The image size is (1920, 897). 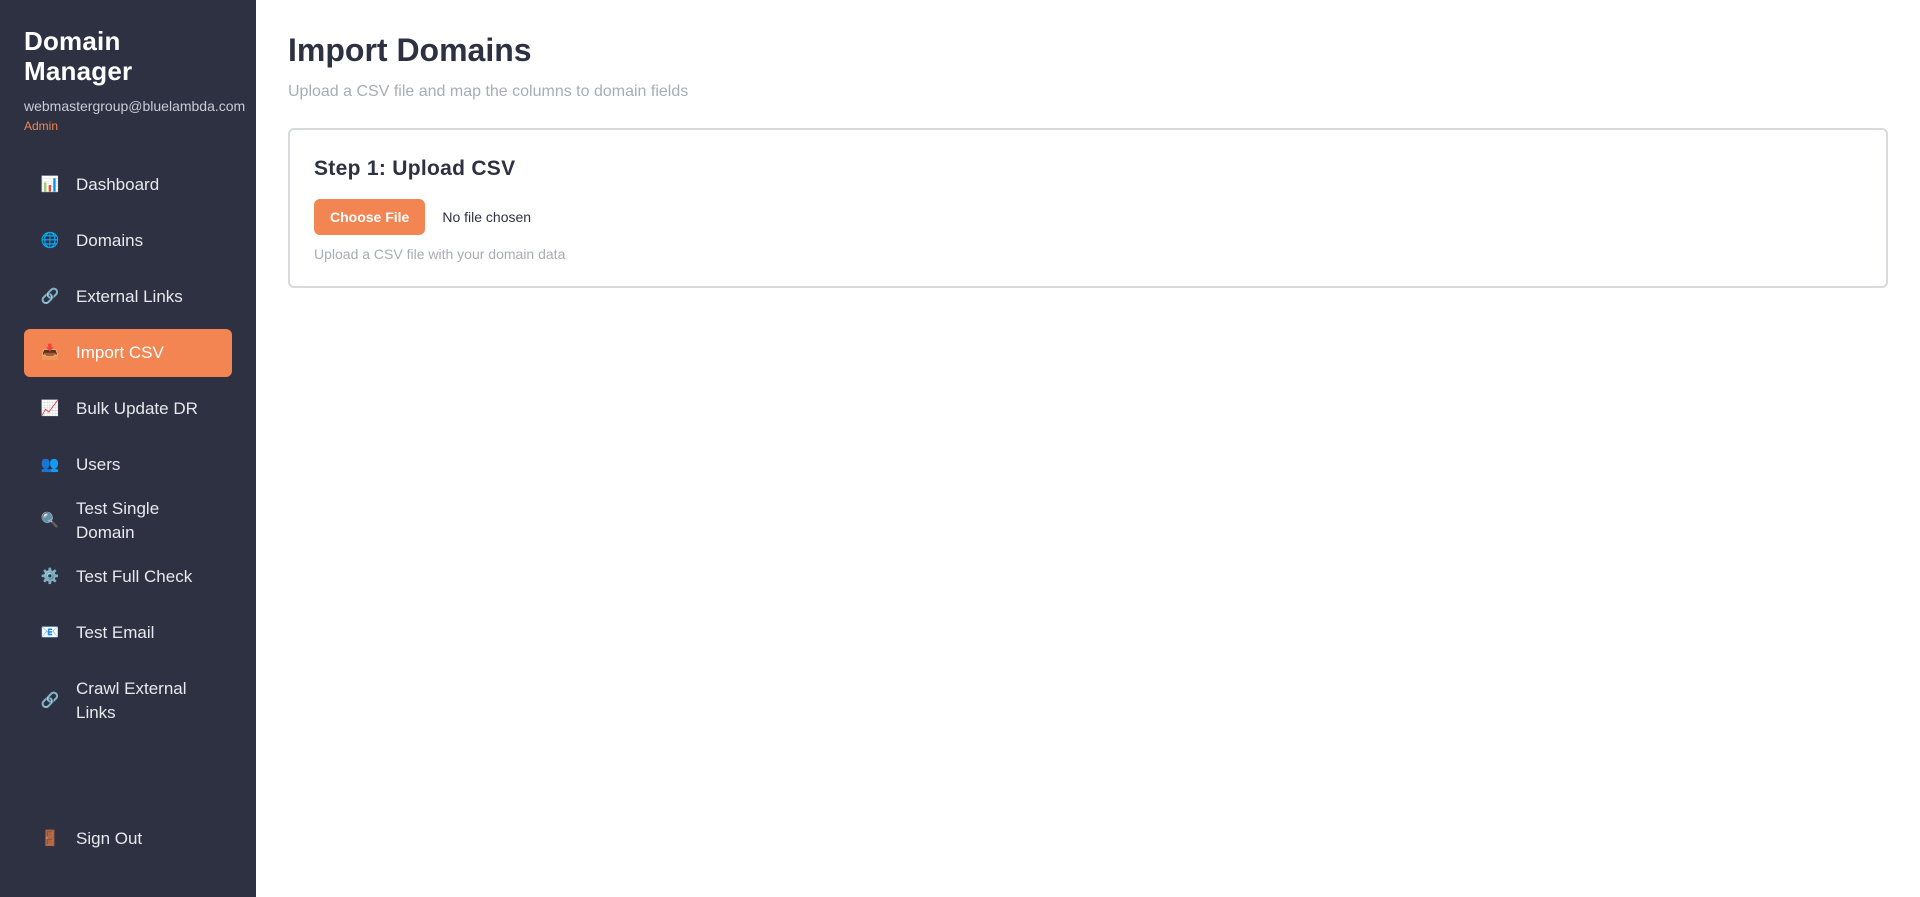 What do you see at coordinates (370, 217) in the screenshot?
I see `choose-file-button: Choose File` at bounding box center [370, 217].